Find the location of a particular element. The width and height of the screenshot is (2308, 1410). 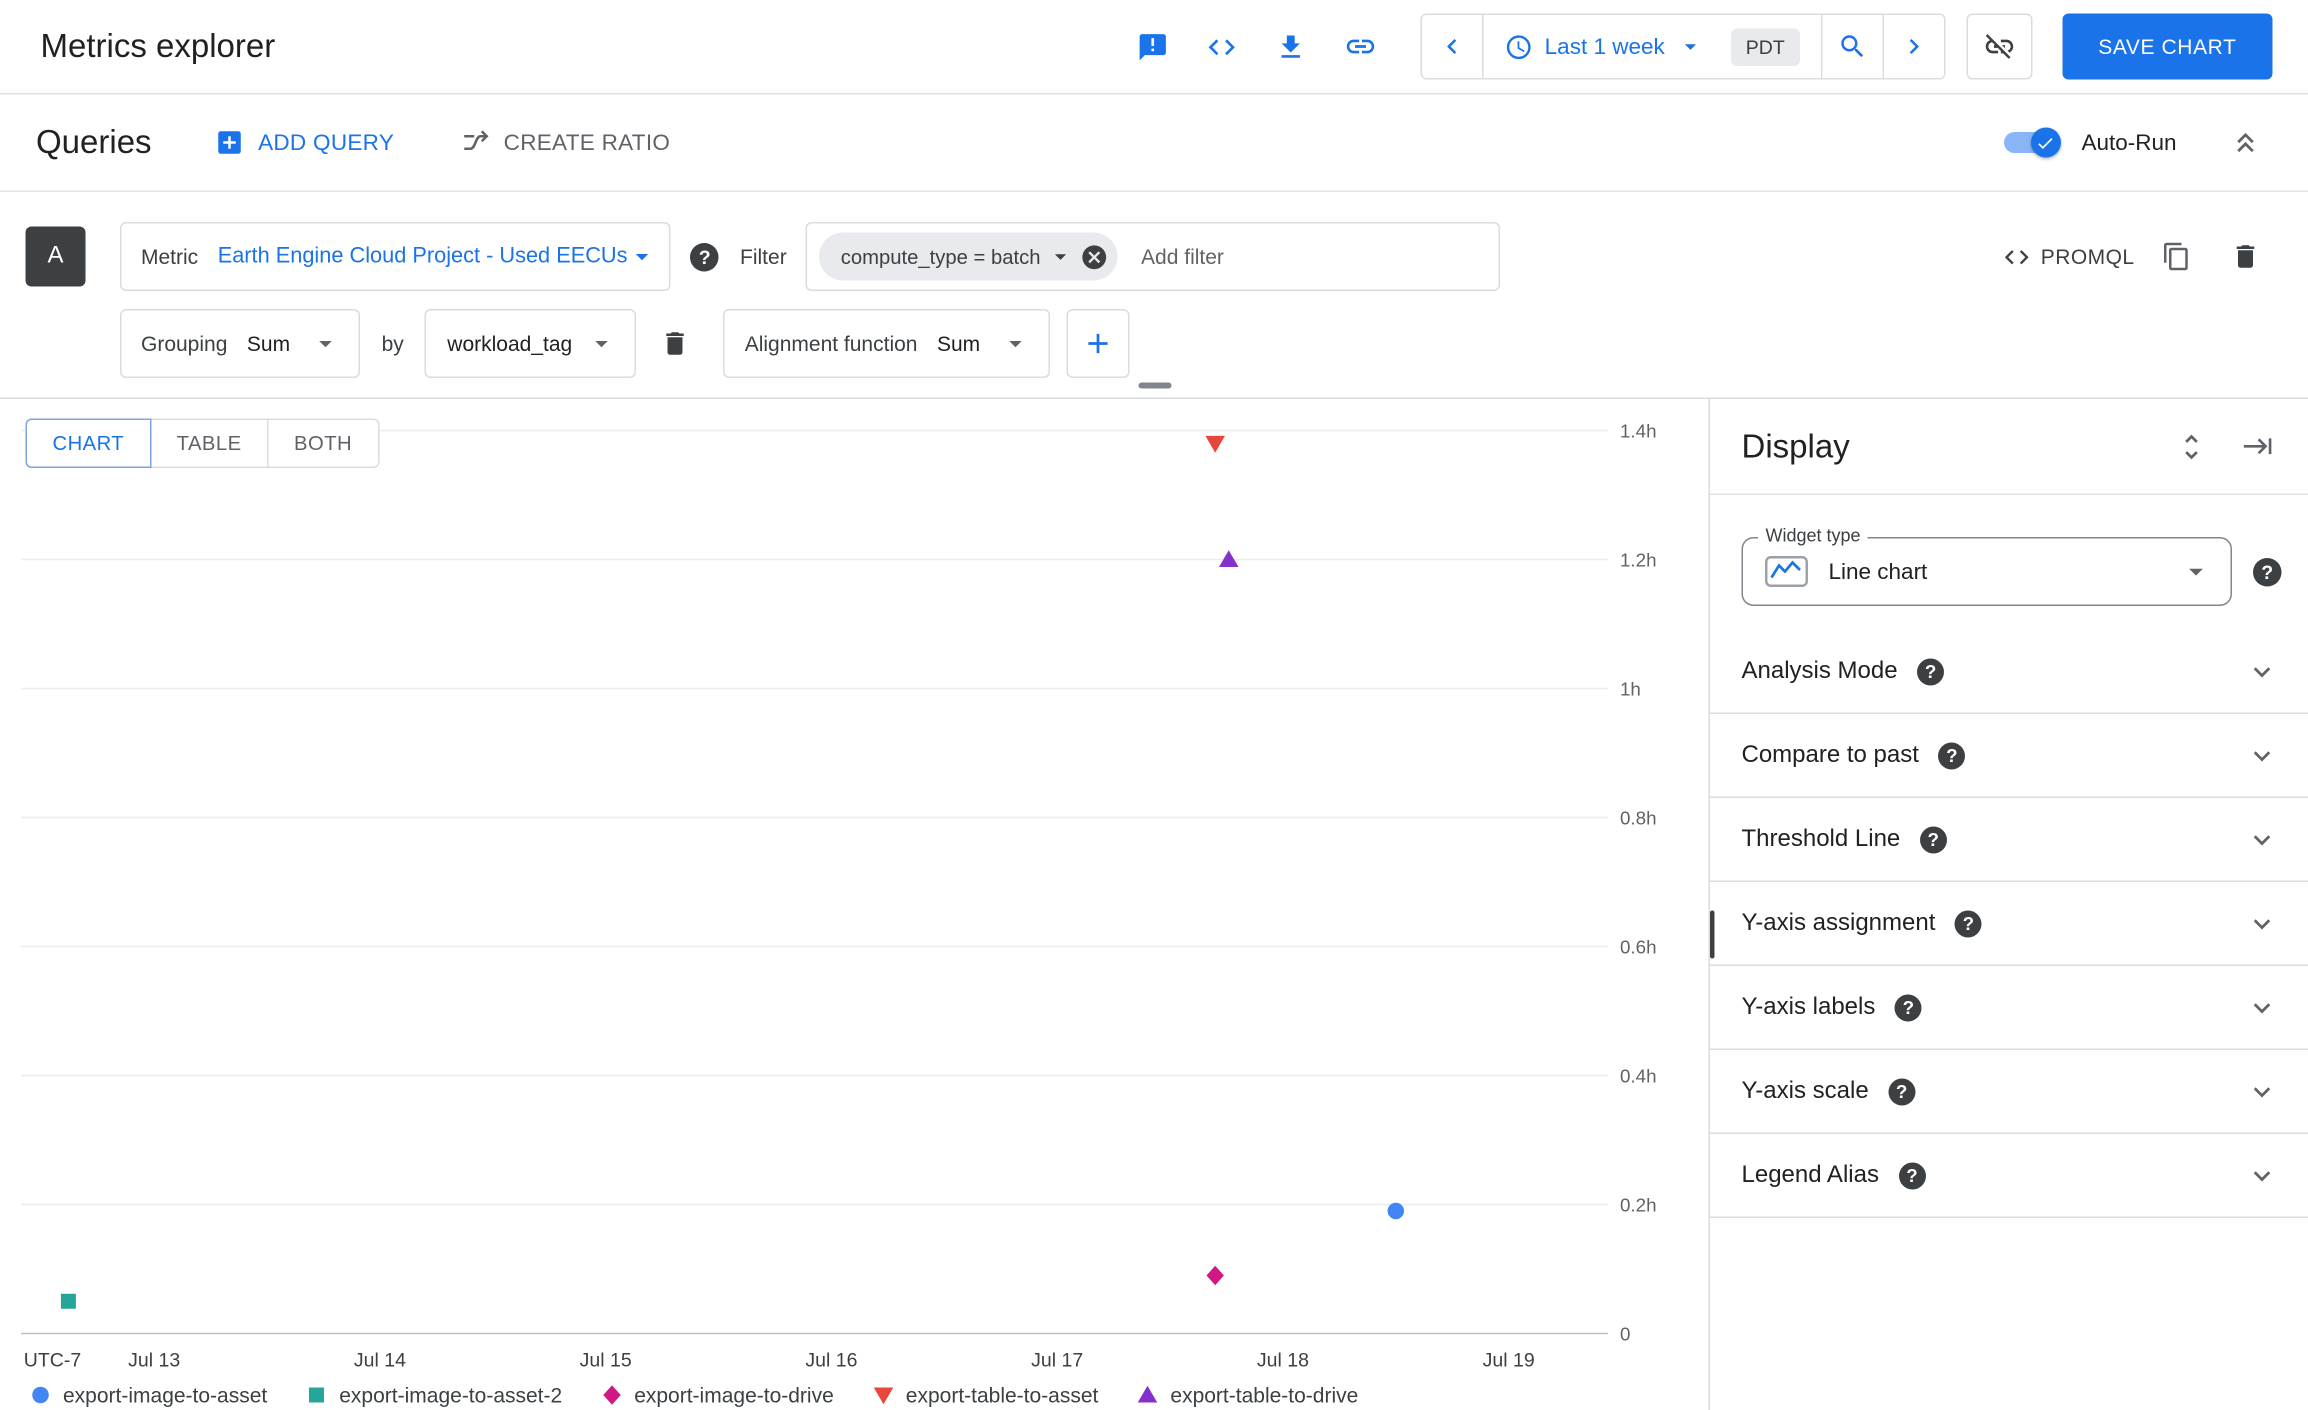

page-title: Metrics explorer is located at coordinates (158, 46).